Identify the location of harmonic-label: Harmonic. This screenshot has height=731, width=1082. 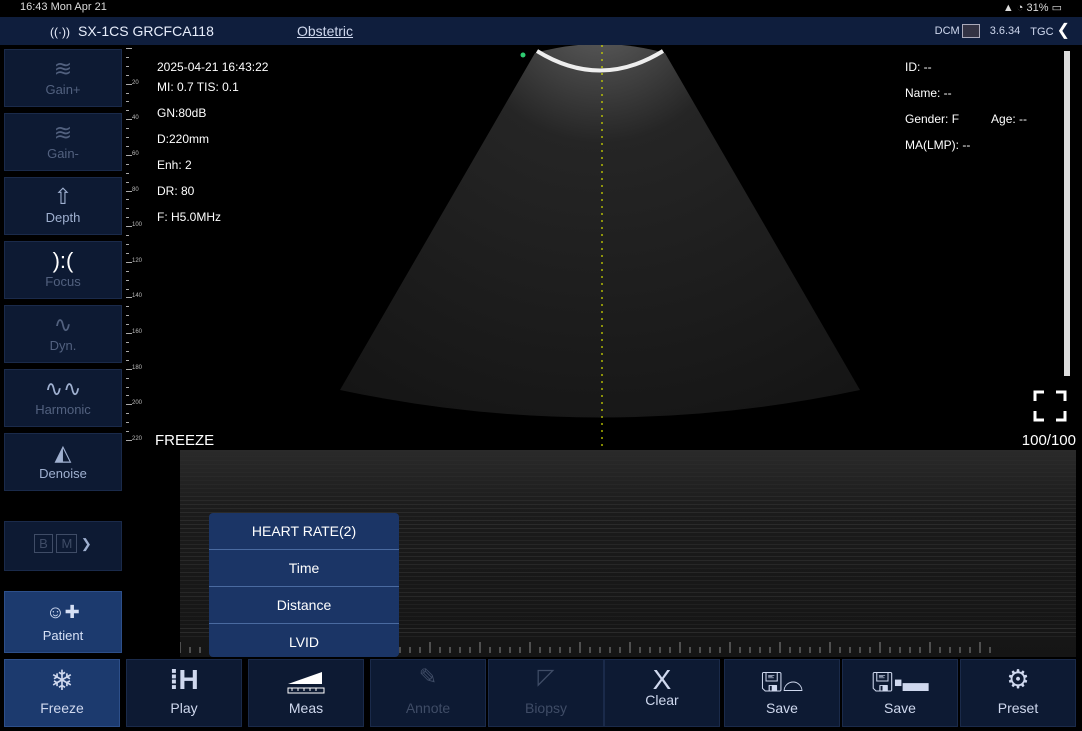
(63, 409).